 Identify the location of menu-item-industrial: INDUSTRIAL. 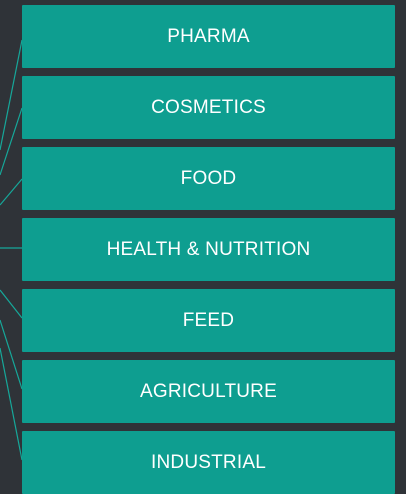
(208, 462).